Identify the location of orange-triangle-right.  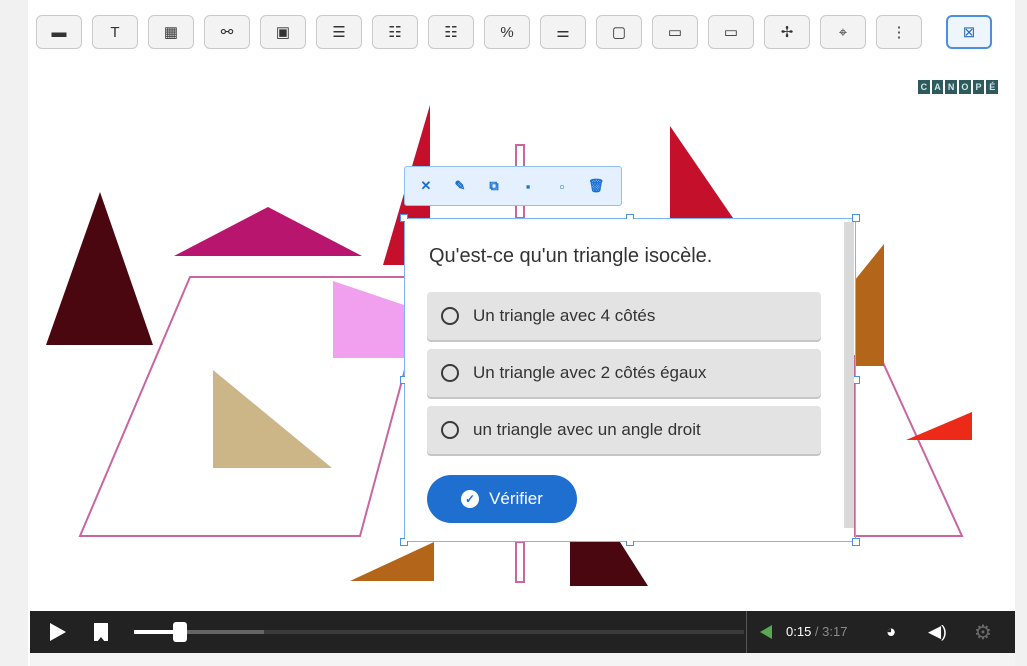
(869, 305).